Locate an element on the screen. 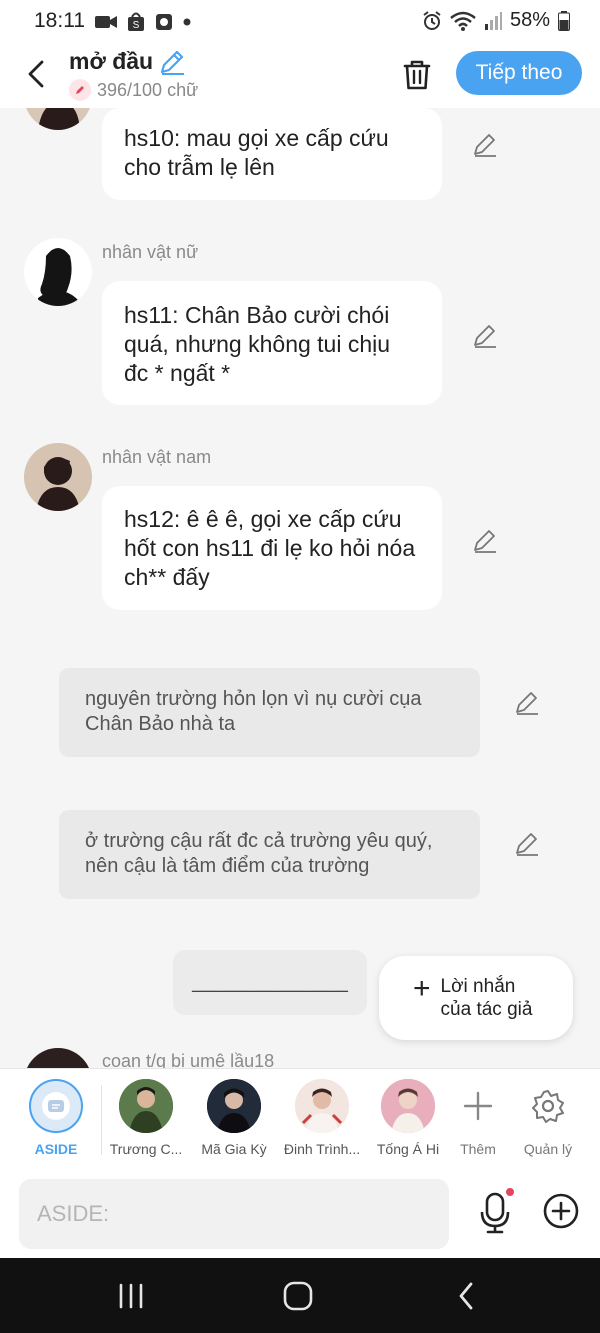 The height and width of the screenshot is (1333, 600). status-time: 18:11 is located at coordinates (59, 20).